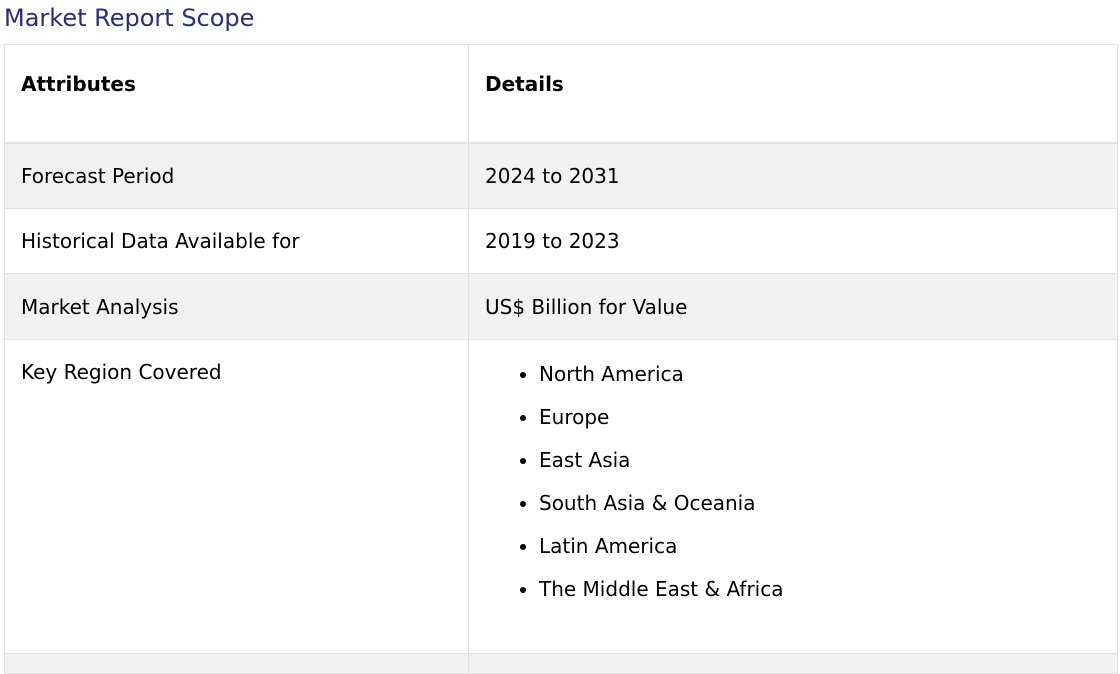 The width and height of the screenshot is (1120, 674). What do you see at coordinates (236, 241) in the screenshot?
I see `attribute-cell: Historical Data Available for` at bounding box center [236, 241].